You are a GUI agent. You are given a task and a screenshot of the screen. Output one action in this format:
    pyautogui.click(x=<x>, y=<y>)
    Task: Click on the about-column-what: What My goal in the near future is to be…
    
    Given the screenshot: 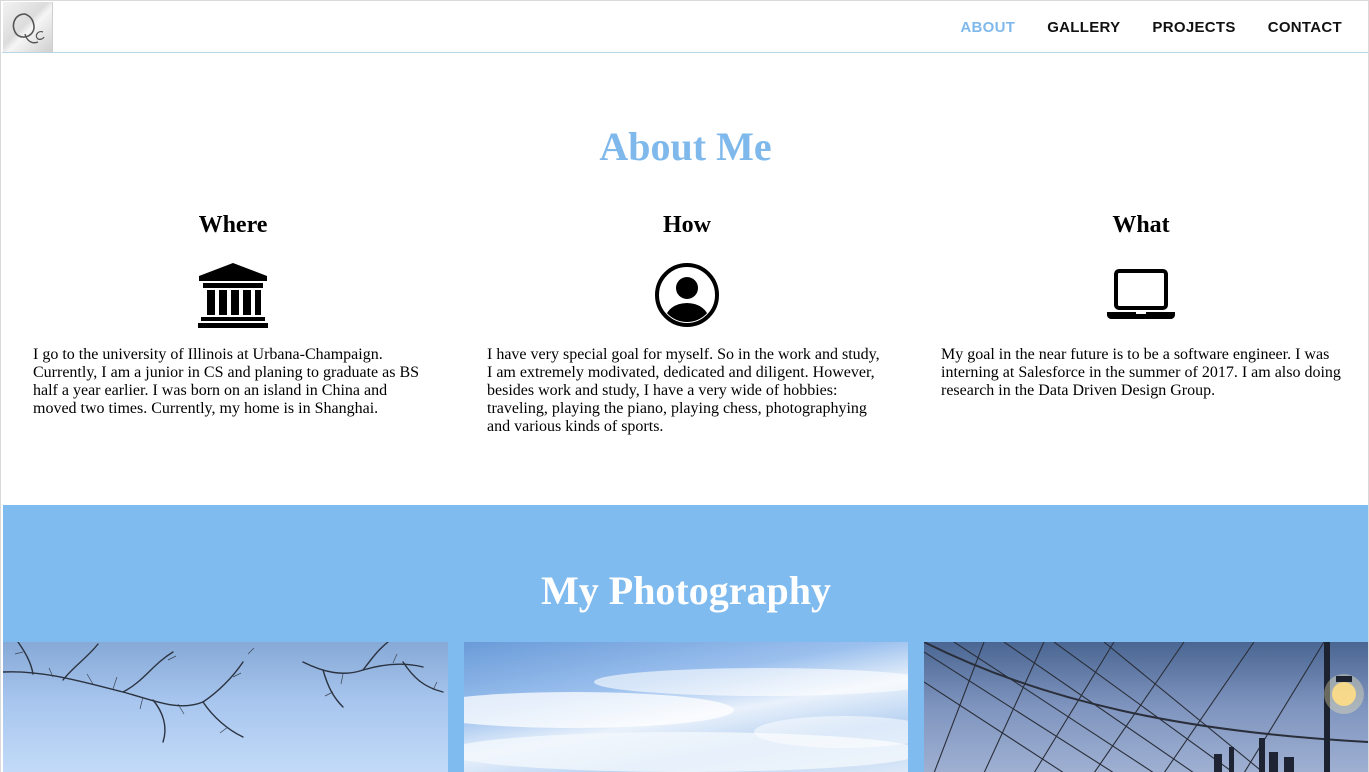 What is the action you would take?
    pyautogui.click(x=1141, y=305)
    